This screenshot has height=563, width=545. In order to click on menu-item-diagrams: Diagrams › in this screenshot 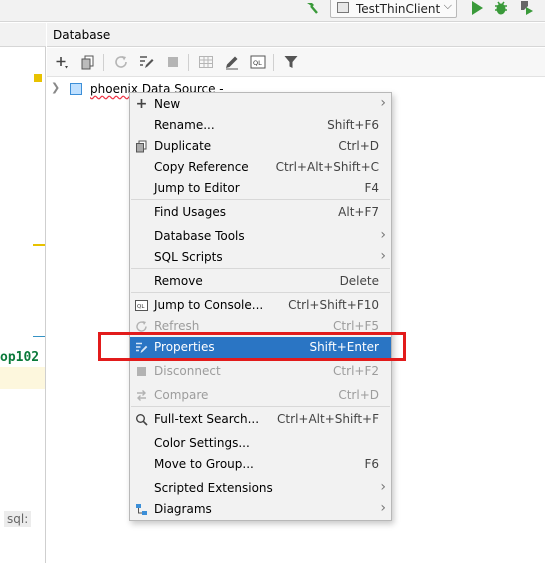, I will do `click(260, 509)`.